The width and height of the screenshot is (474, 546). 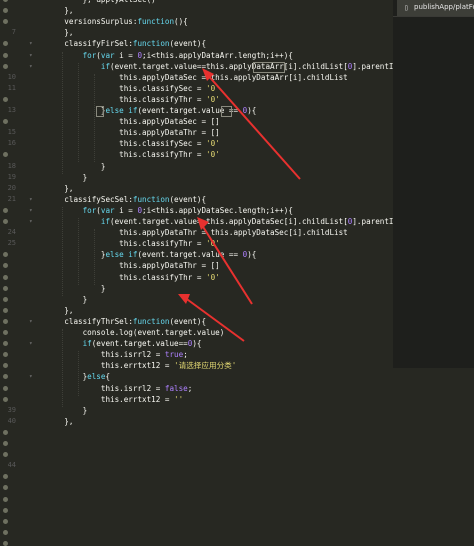 What do you see at coordinates (11, 465) in the screenshot?
I see `line-number: 44` at bounding box center [11, 465].